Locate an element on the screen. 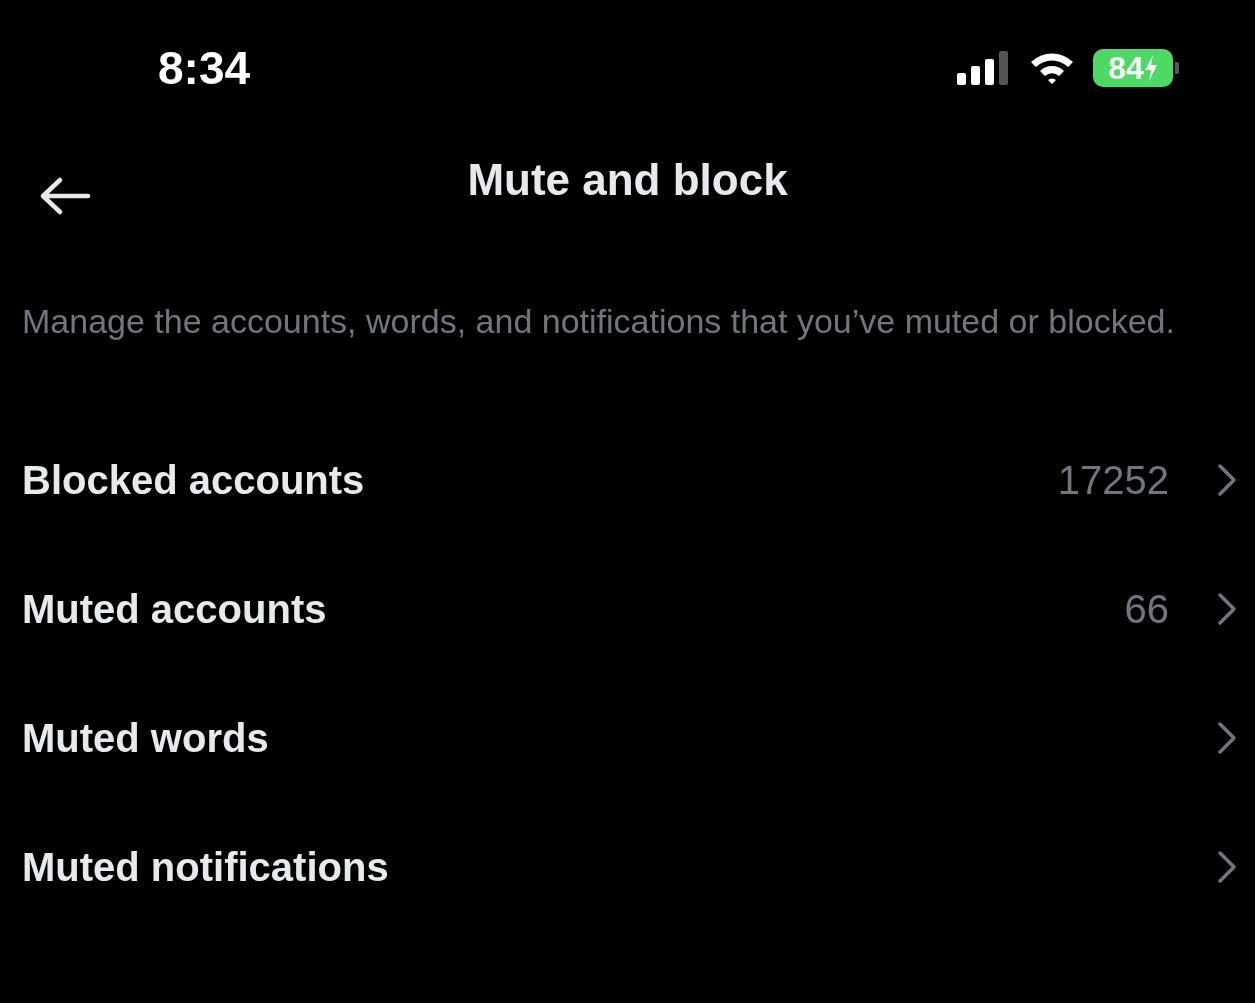  back-button is located at coordinates (65, 196).